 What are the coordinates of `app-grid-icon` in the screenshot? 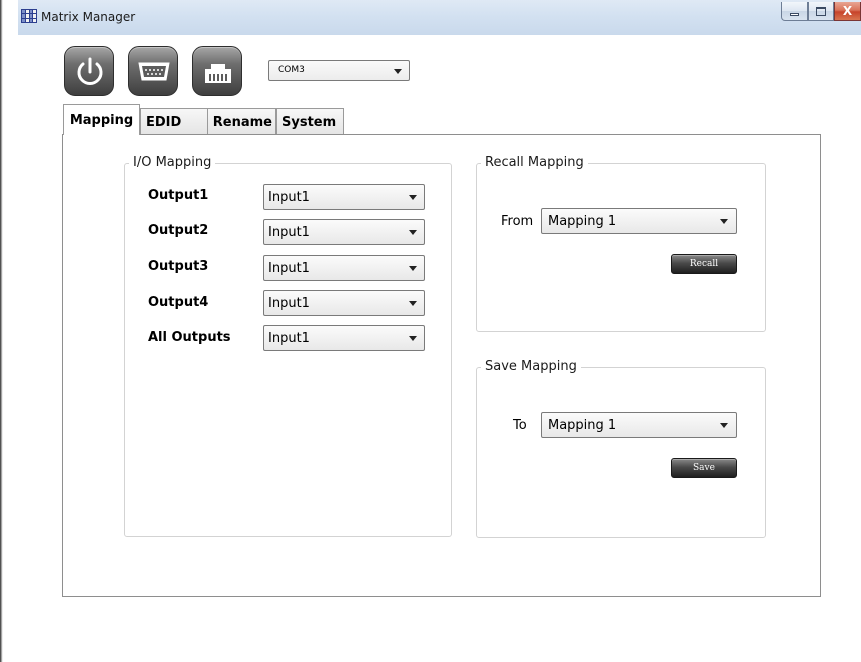 It's located at (29, 16).